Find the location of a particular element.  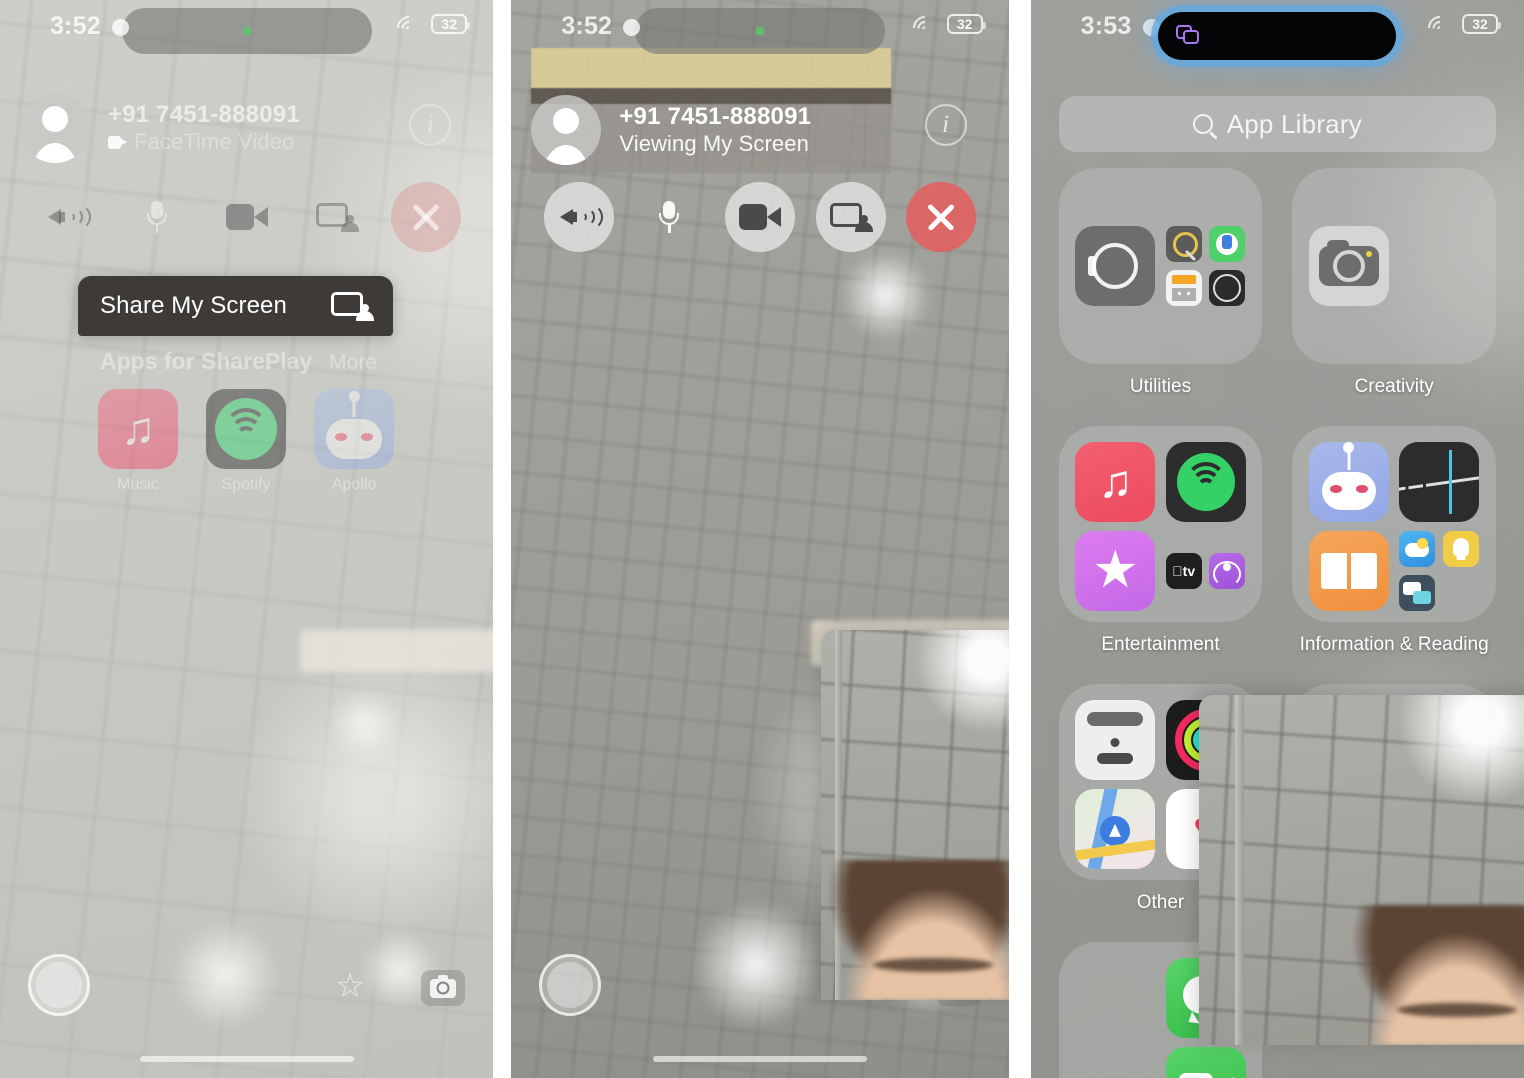

translate-icon is located at coordinates (1417, 592).